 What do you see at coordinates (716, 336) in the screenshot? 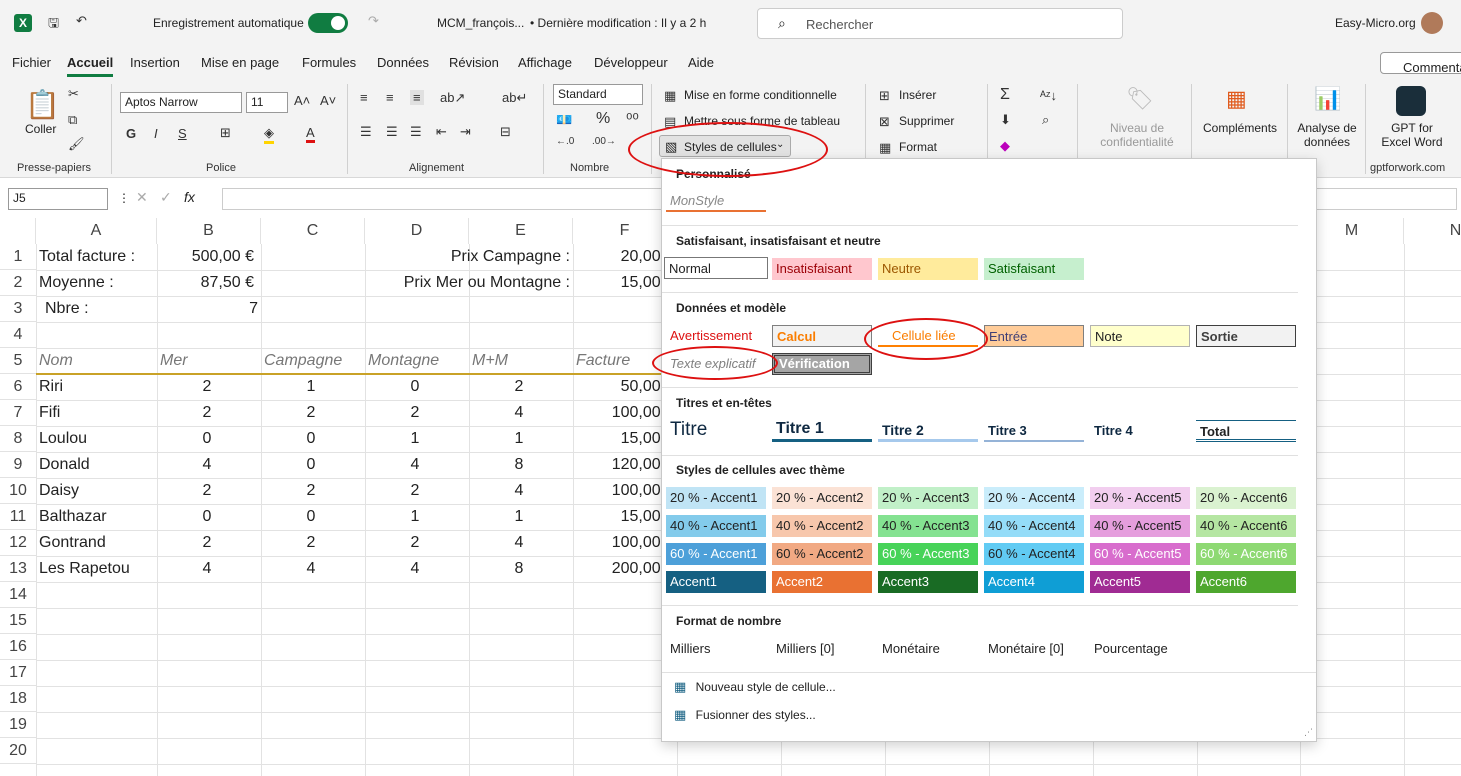
I see `style-avertissement: Avertissement` at bounding box center [716, 336].